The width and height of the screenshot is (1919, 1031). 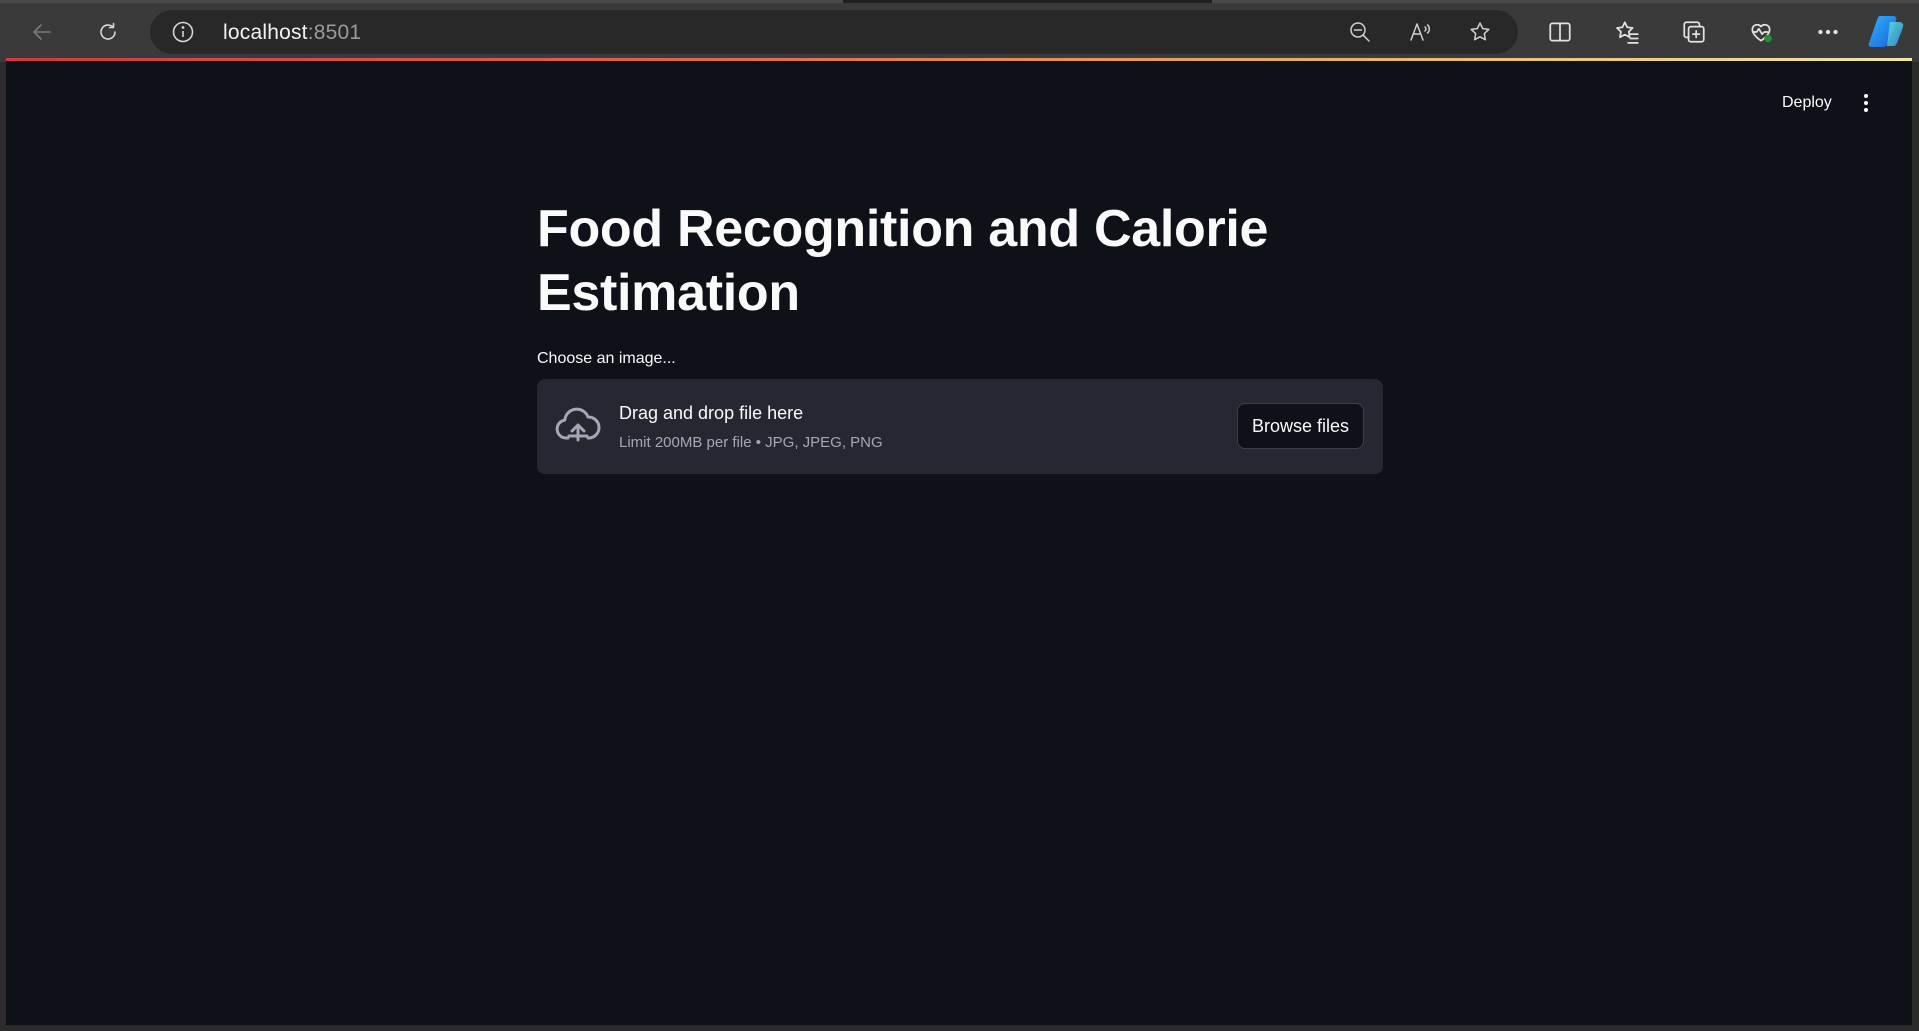 What do you see at coordinates (292, 33) in the screenshot?
I see `url-text: localhost:8501` at bounding box center [292, 33].